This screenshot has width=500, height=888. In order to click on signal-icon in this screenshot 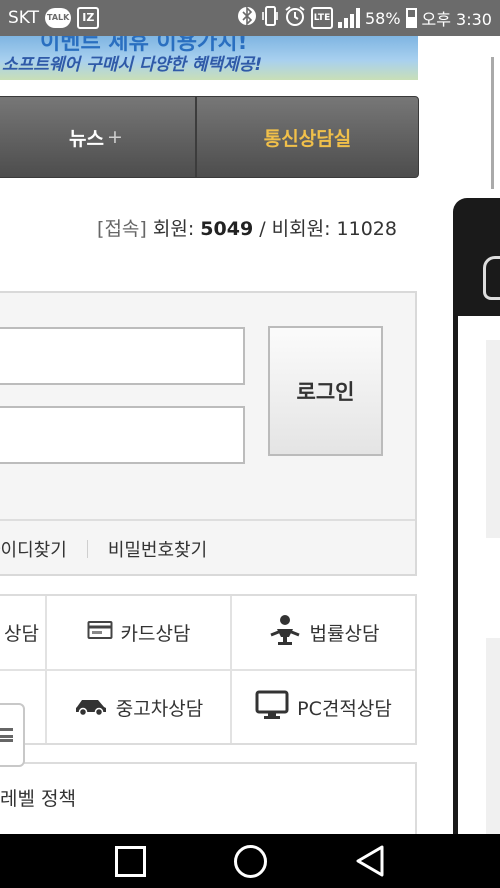, I will do `click(348, 18)`.